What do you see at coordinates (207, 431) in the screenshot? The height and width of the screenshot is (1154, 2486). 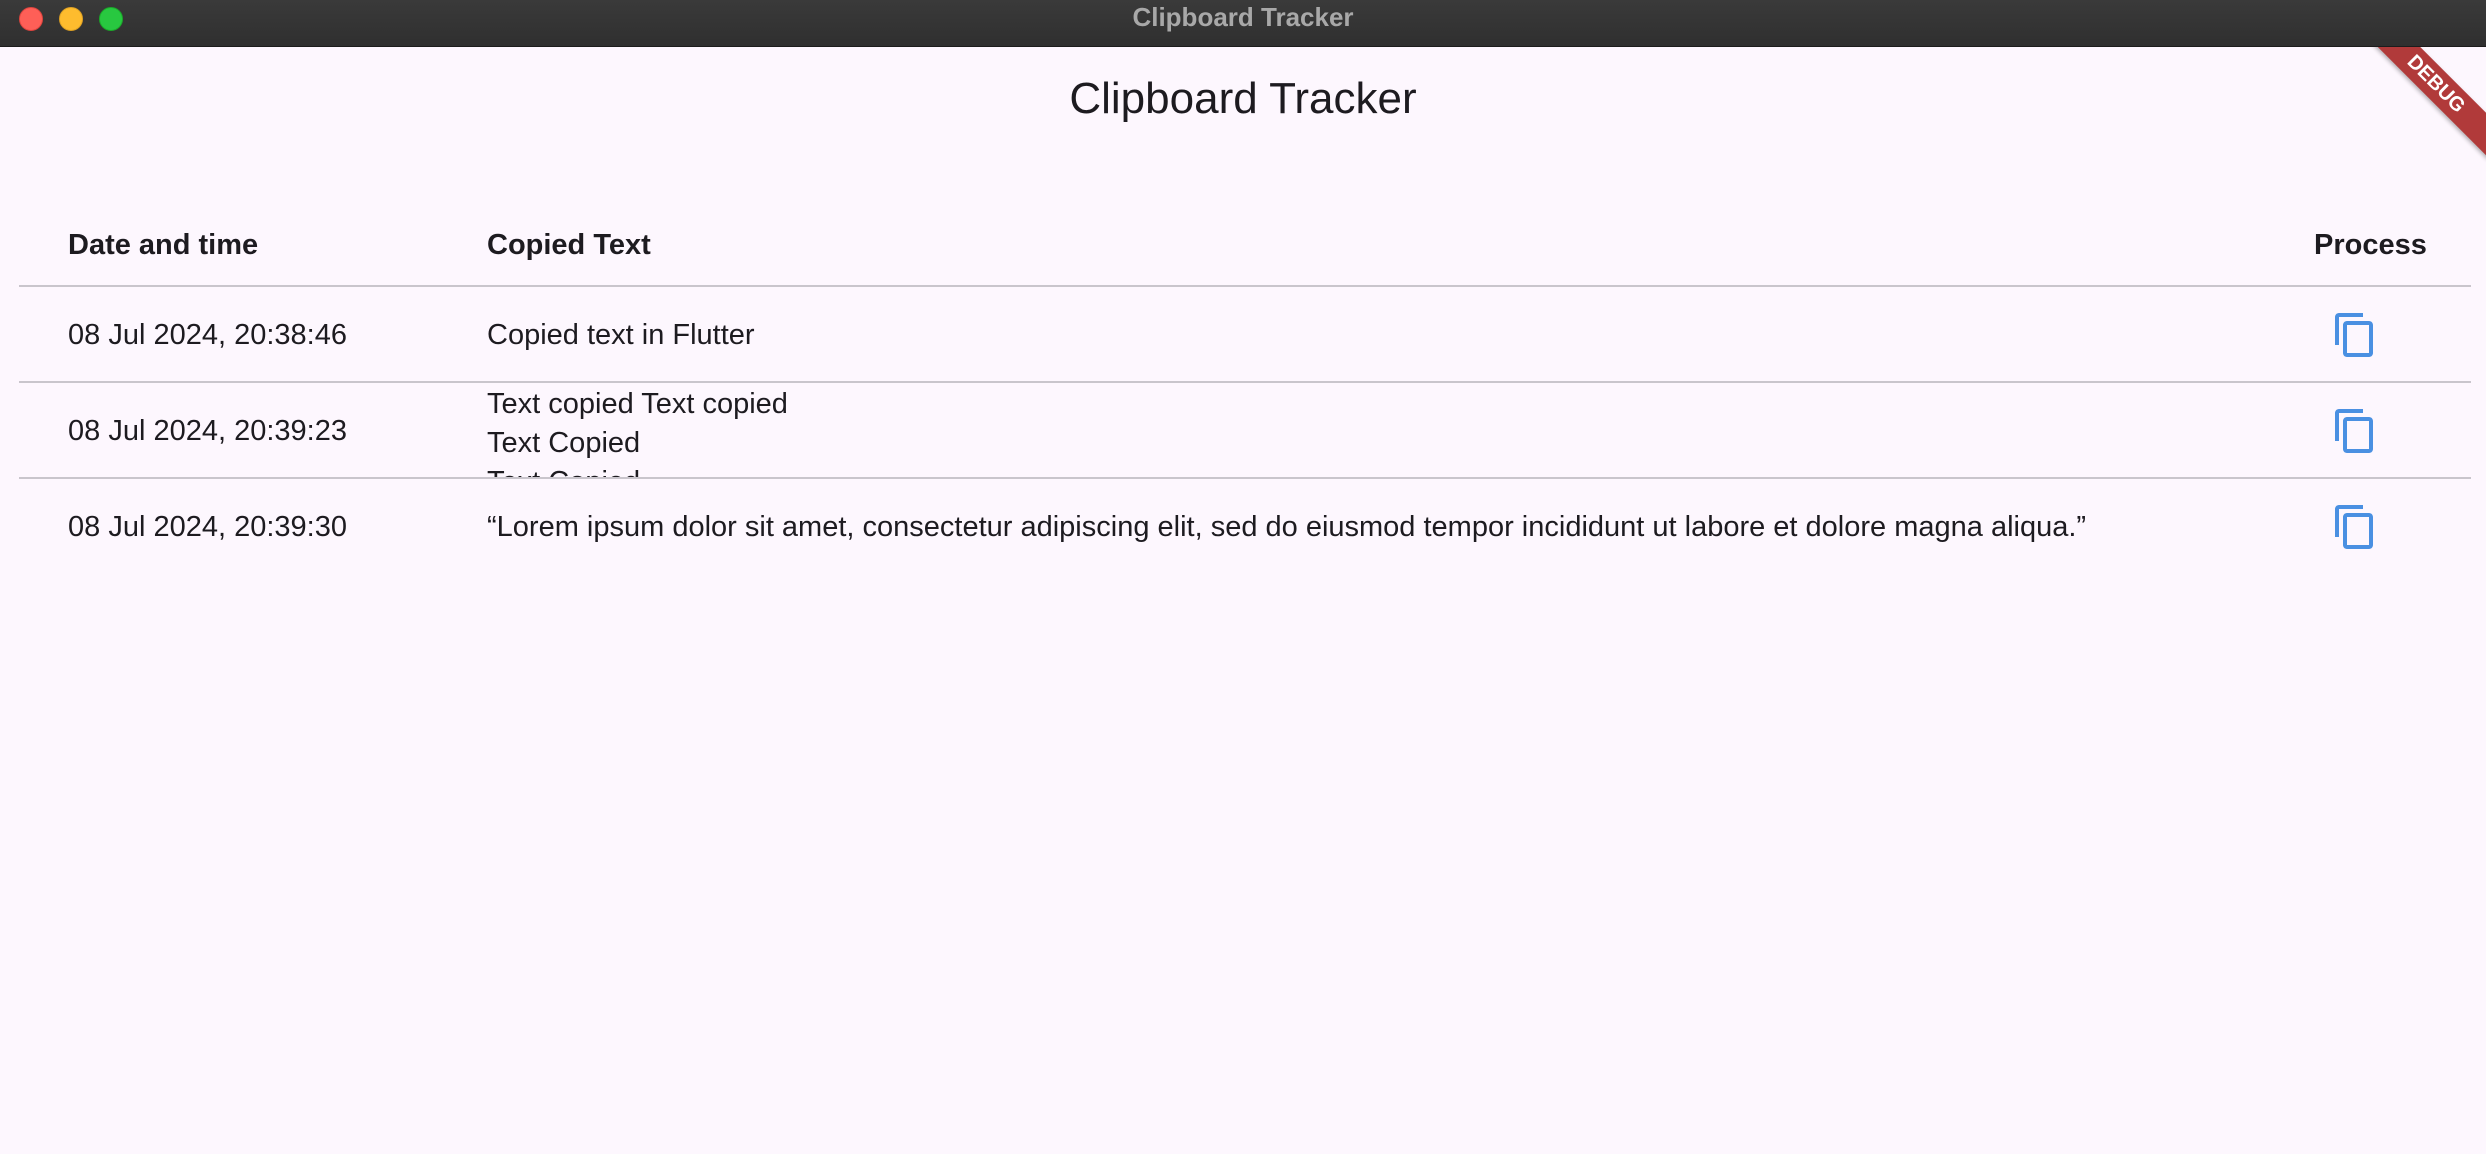 I see `row-date: 08 Jul 2024, 20:39:23` at bounding box center [207, 431].